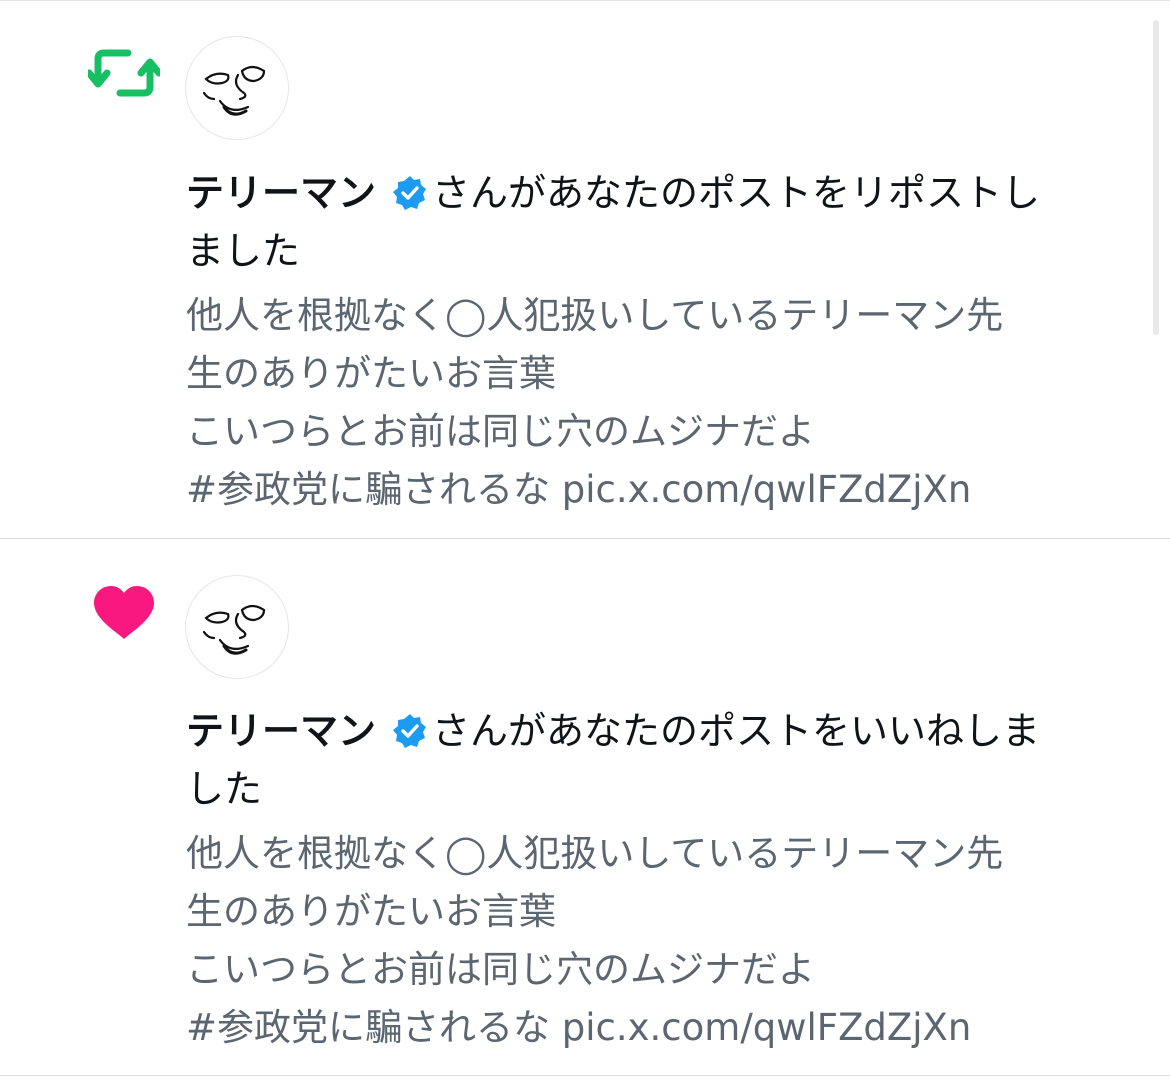  Describe the element at coordinates (736, 731) in the screenshot. I see `action-text: さんがあなたのポストをいいねしま` at that location.